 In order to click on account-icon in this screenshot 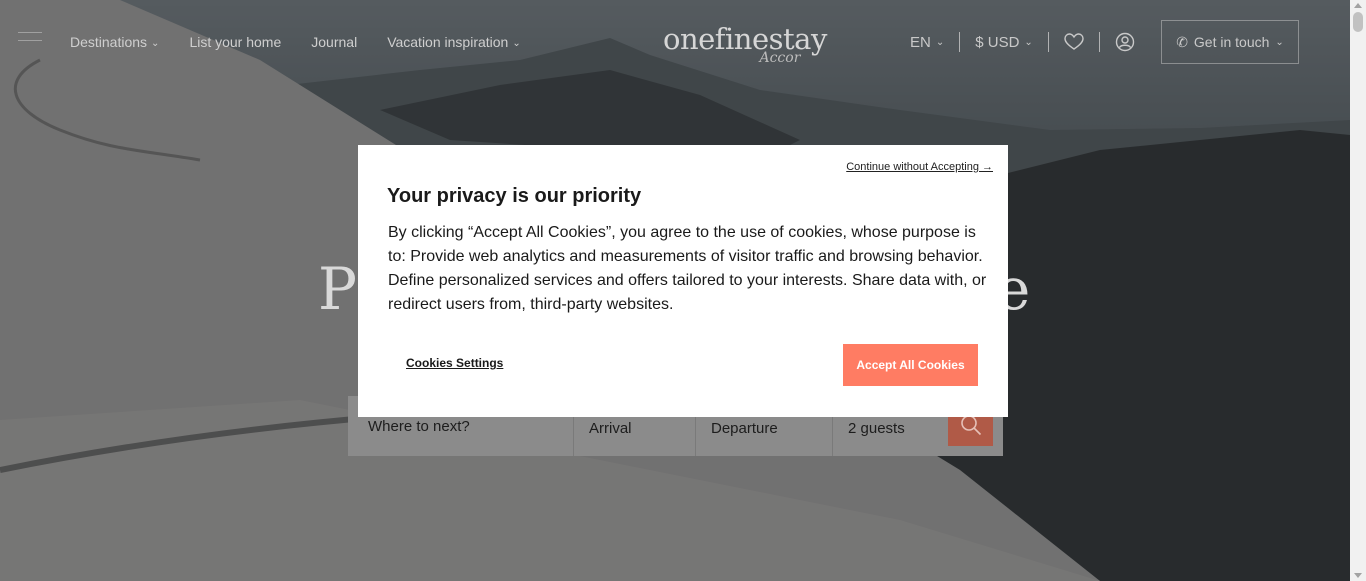, I will do `click(1125, 42)`.